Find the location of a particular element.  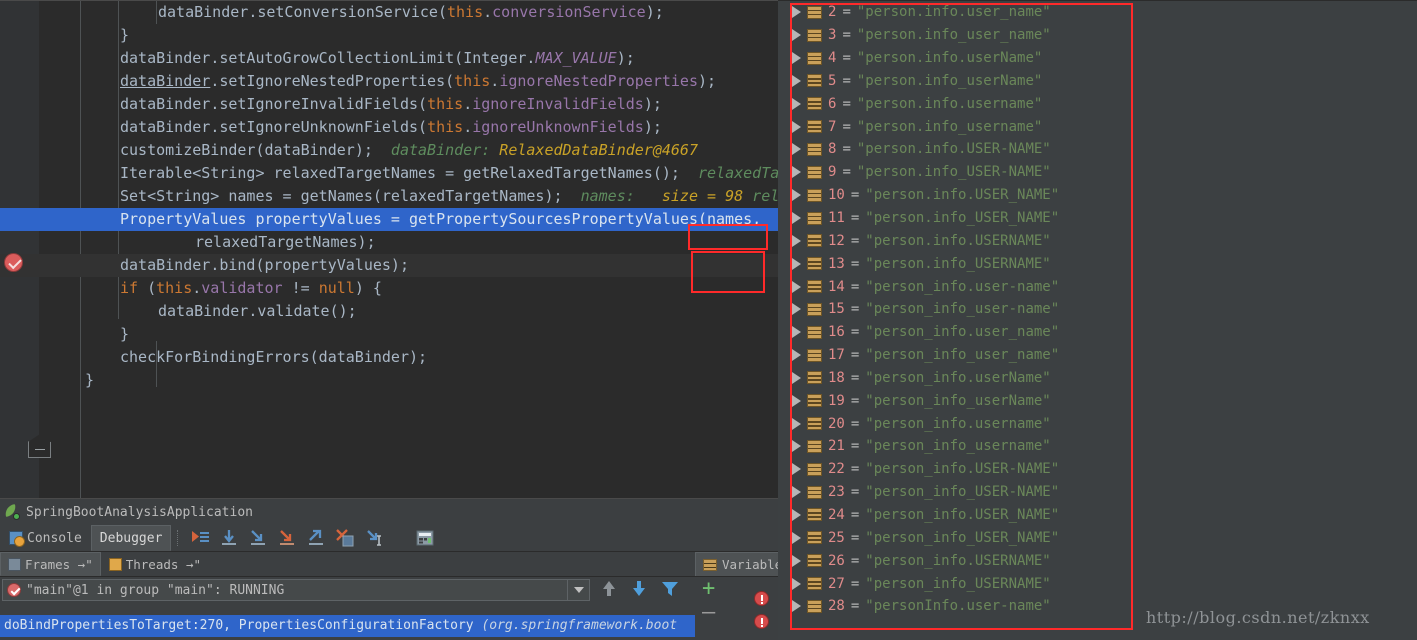

step-over-icon is located at coordinates (229, 538).